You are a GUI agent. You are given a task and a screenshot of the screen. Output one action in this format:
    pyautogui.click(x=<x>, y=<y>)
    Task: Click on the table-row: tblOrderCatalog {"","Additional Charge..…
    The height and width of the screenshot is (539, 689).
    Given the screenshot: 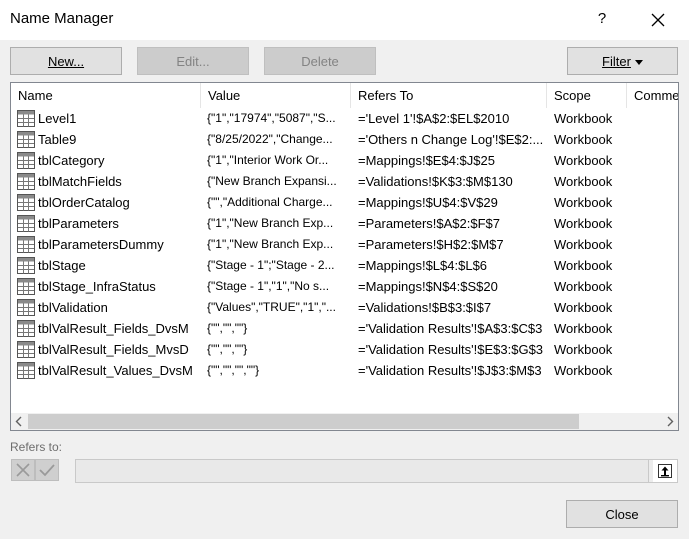 What is the action you would take?
    pyautogui.click(x=344, y=202)
    